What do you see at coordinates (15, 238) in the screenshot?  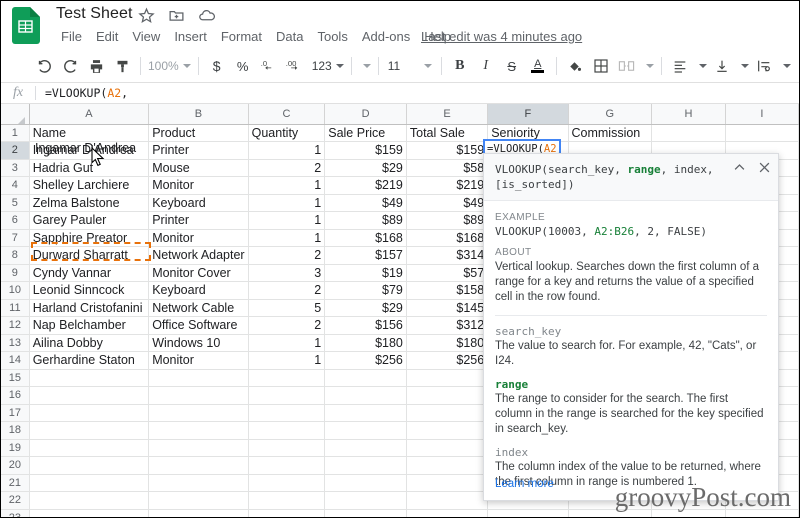 I see `row-header-7: 7` at bounding box center [15, 238].